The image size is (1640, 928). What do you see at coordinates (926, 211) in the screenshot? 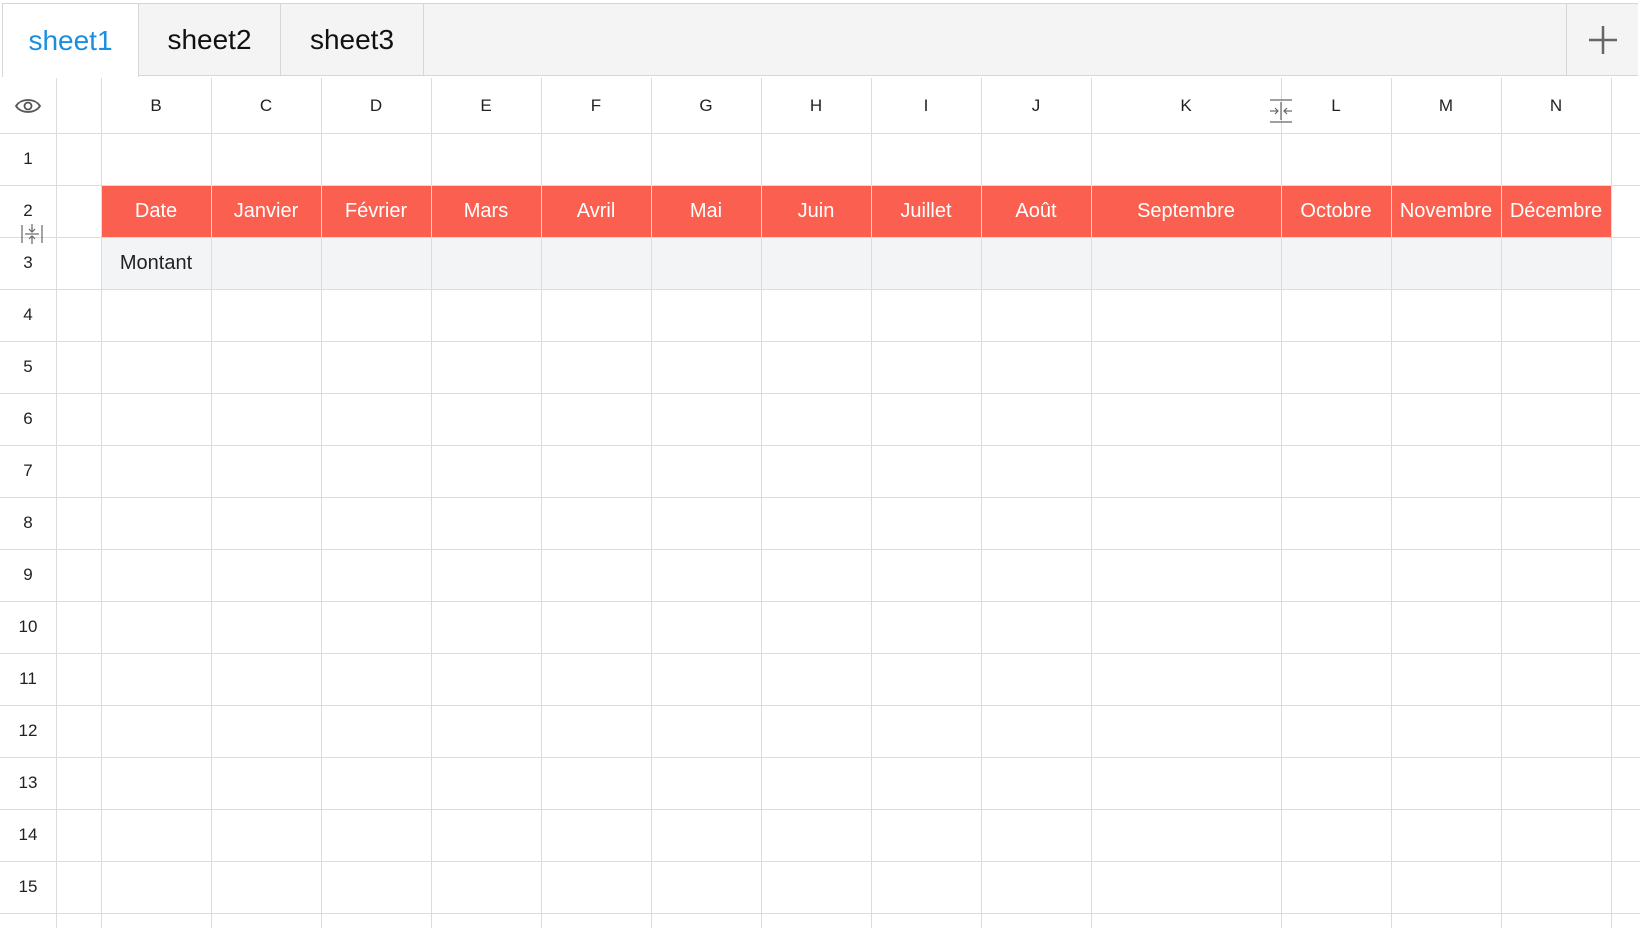
I see `month-header-cell: Juillet` at bounding box center [926, 211].